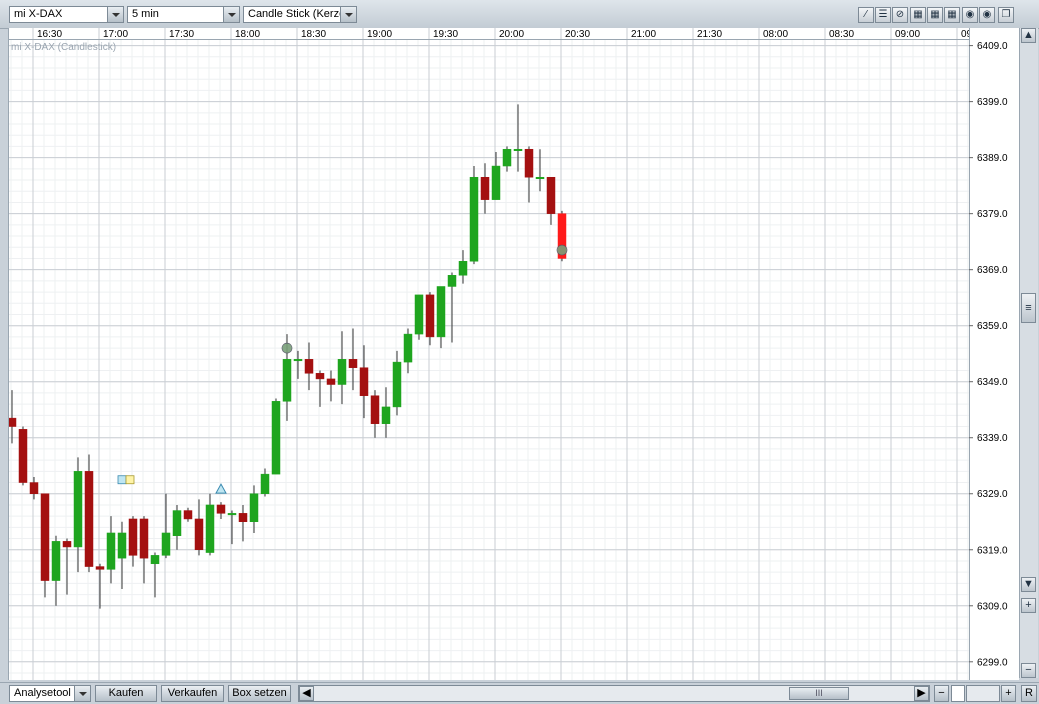  I want to click on reset-button: R, so click(1029, 693).